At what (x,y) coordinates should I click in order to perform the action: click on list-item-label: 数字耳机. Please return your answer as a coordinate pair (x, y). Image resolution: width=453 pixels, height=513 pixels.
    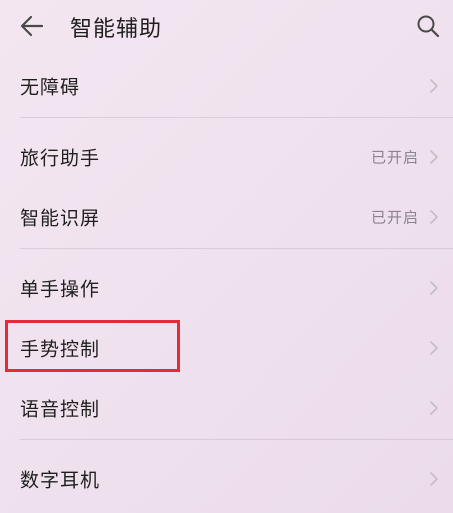
    Looking at the image, I should click on (60, 480).